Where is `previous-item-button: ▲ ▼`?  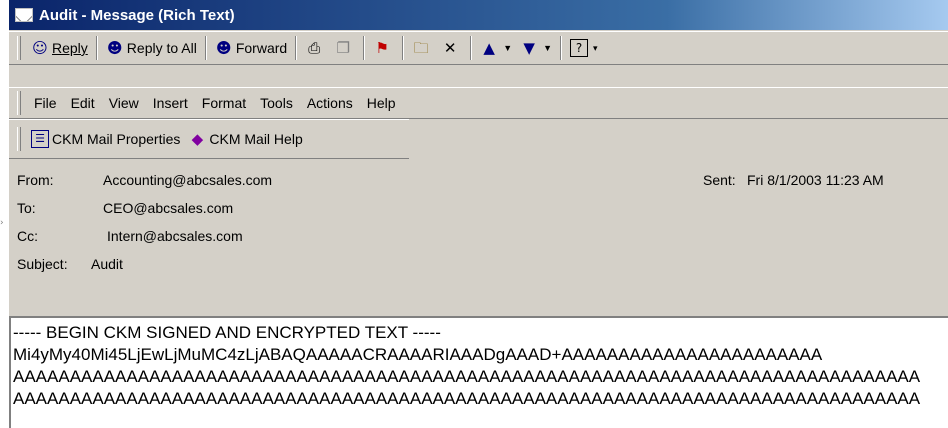 previous-item-button: ▲ ▼ is located at coordinates (496, 48).